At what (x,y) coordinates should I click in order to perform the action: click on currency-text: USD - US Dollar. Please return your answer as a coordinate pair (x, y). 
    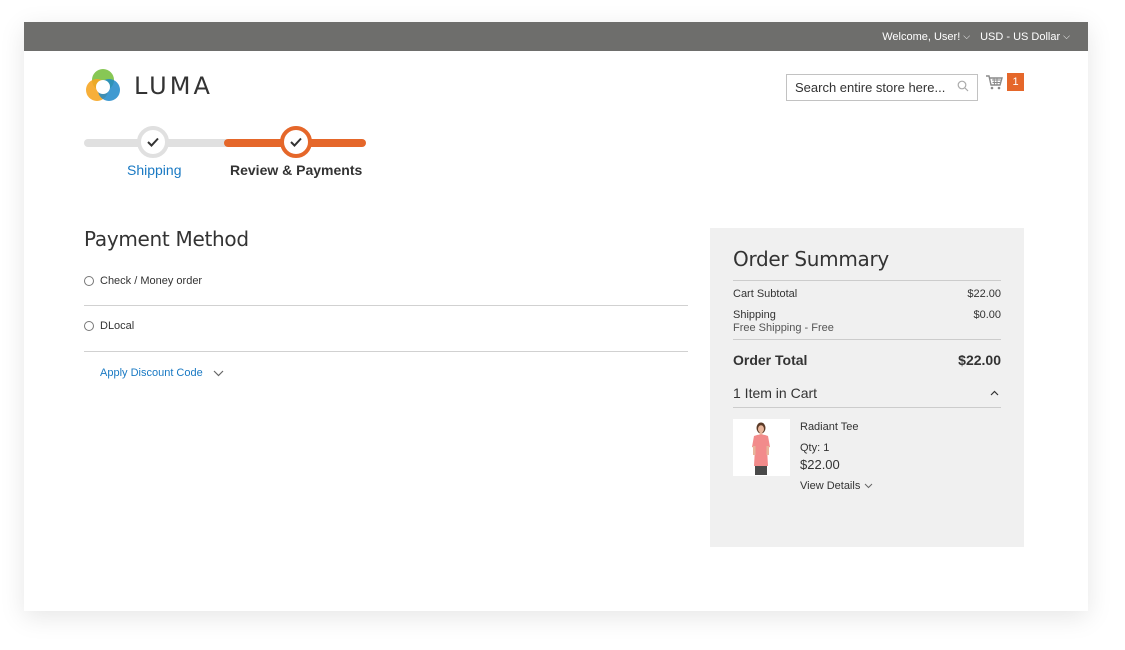
    Looking at the image, I should click on (1020, 36).